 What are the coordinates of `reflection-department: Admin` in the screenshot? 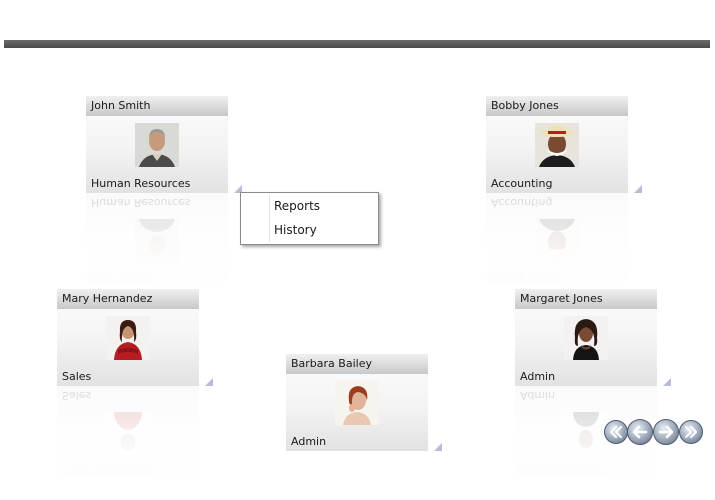 It's located at (538, 395).